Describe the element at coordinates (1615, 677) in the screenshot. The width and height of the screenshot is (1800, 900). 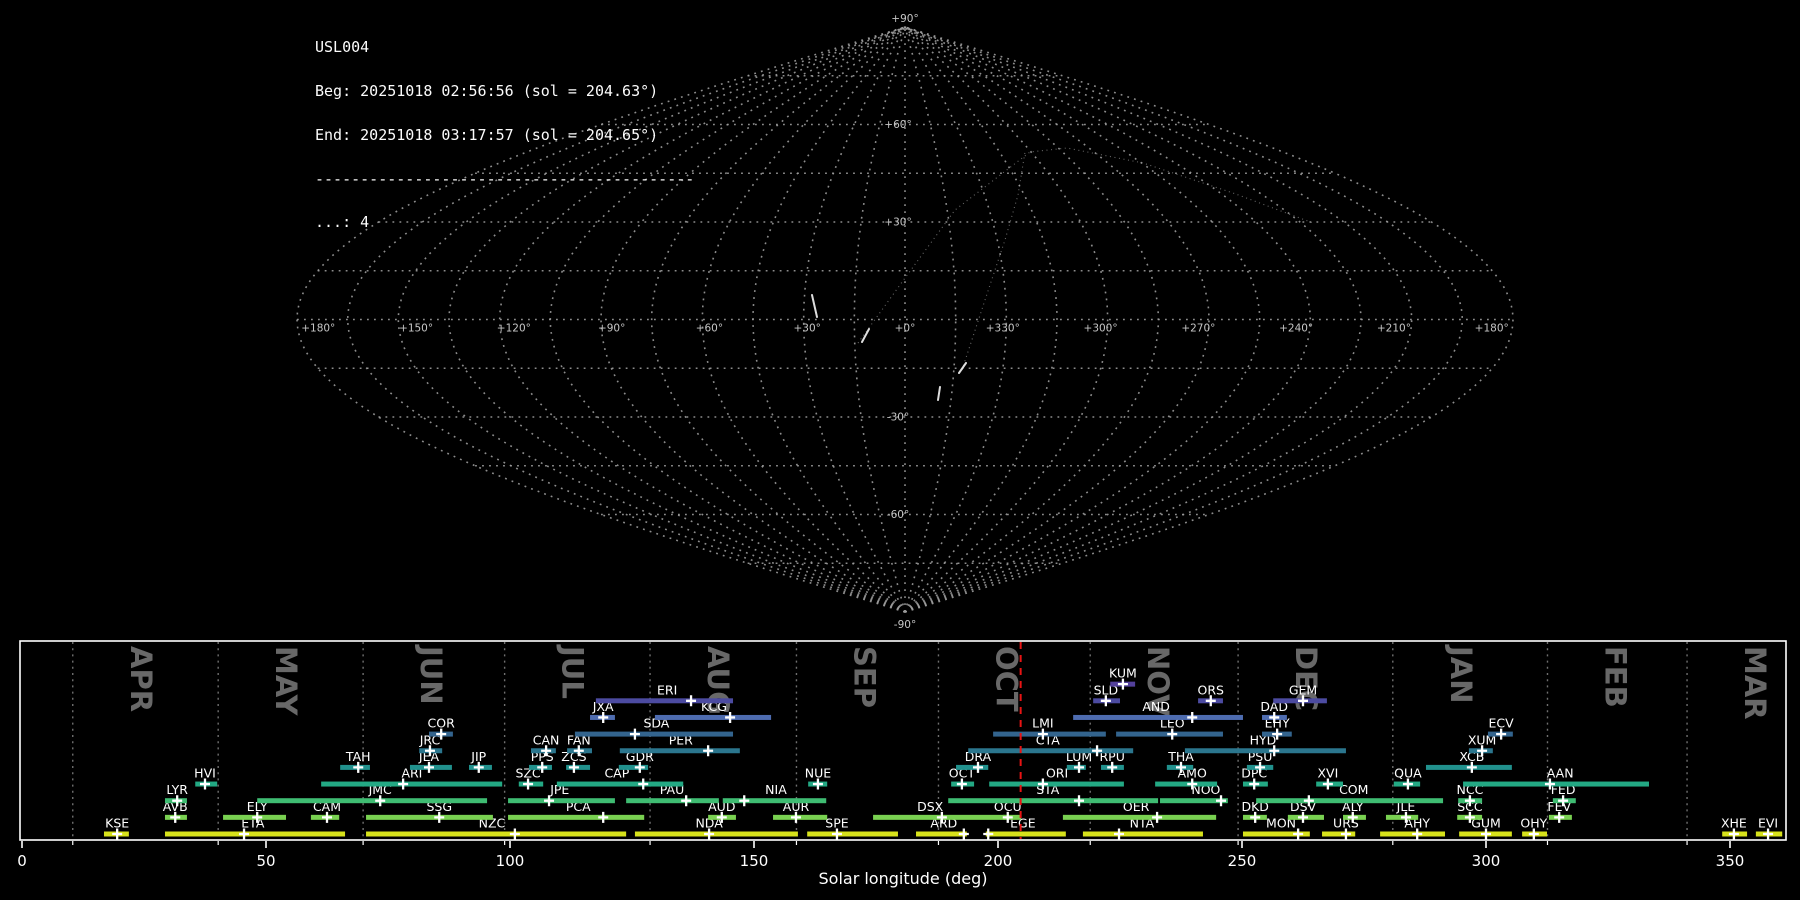
I see `month-label: FEB` at that location.